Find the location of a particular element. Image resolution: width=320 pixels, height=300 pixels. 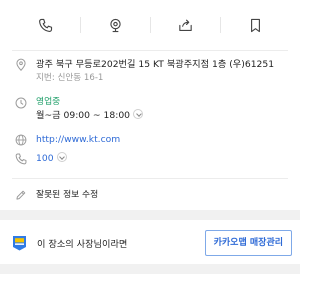

address-text: 광주 북구 무등로202번길 15 KT 북광주지점 1층 (우)61251 is located at coordinates (155, 64).